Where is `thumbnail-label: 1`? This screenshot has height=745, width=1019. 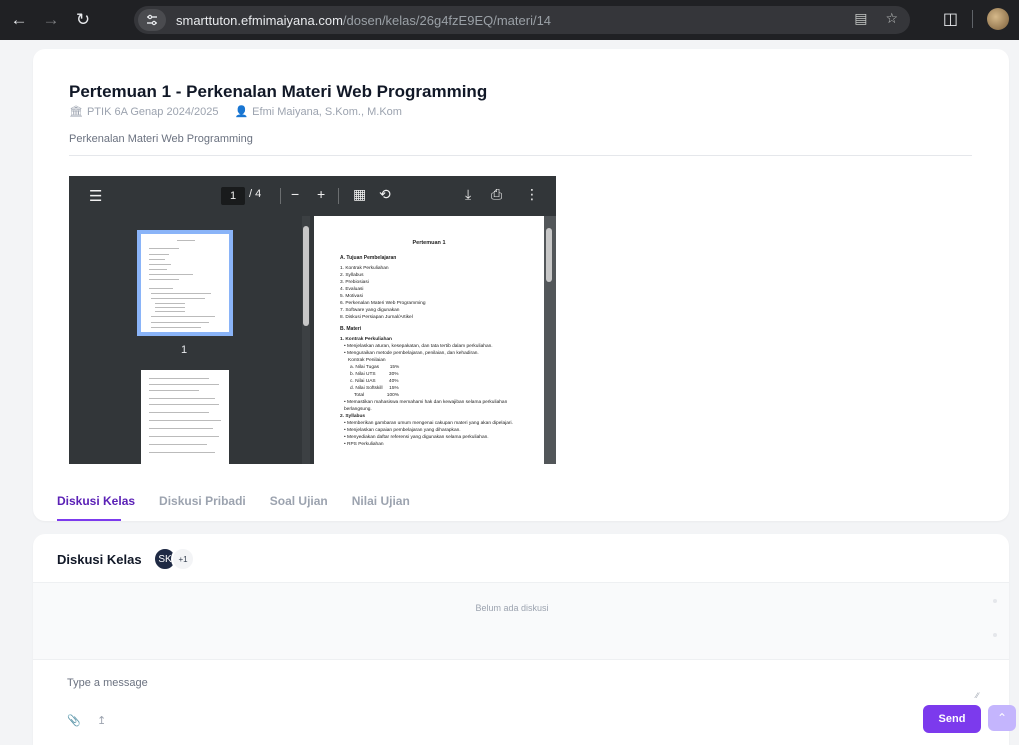 thumbnail-label: 1 is located at coordinates (184, 350).